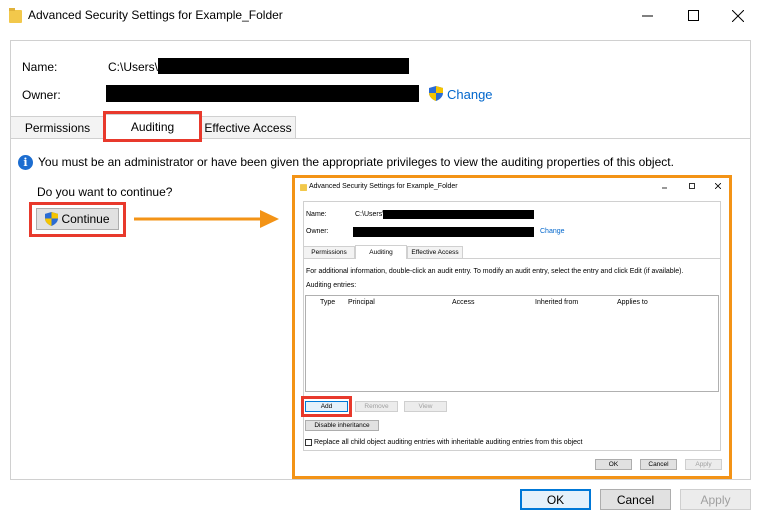 This screenshot has width=761, height=517. I want to click on name-value: C:\Users\, so click(133, 67).